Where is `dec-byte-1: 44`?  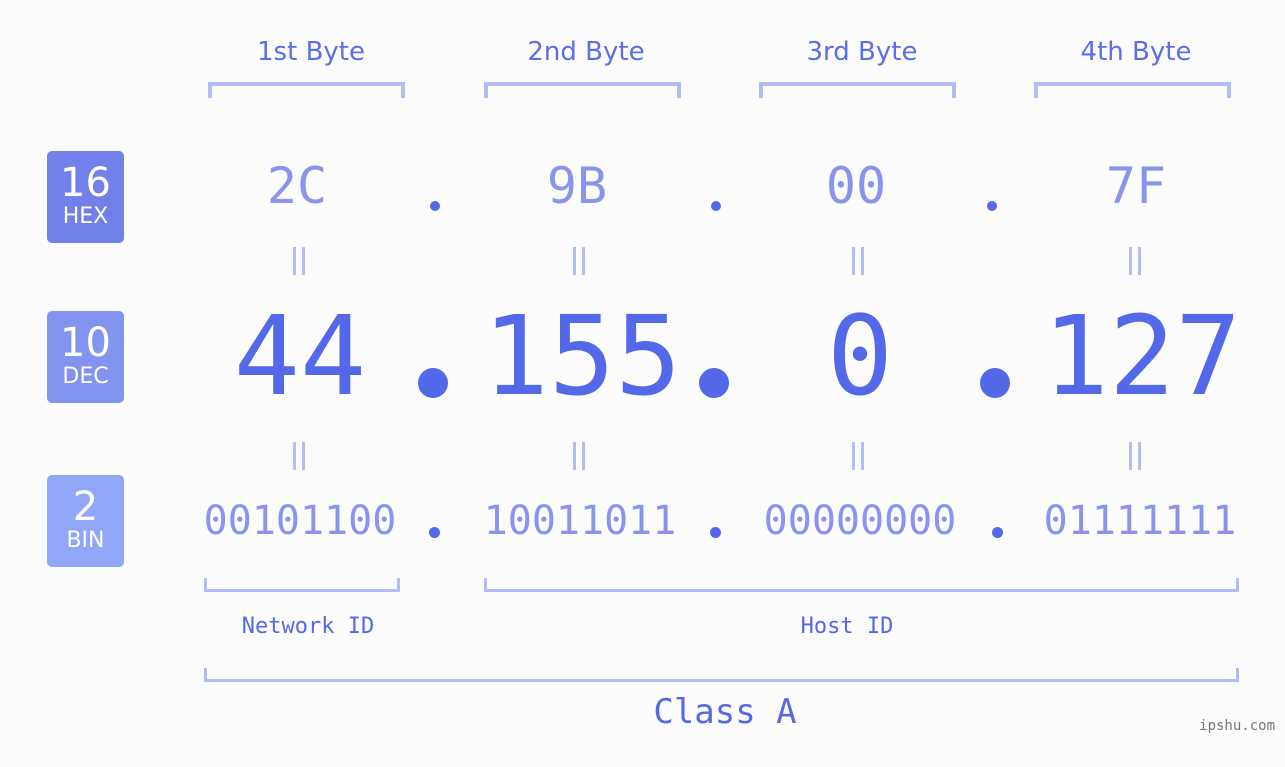
dec-byte-1: 44 is located at coordinates (300, 356).